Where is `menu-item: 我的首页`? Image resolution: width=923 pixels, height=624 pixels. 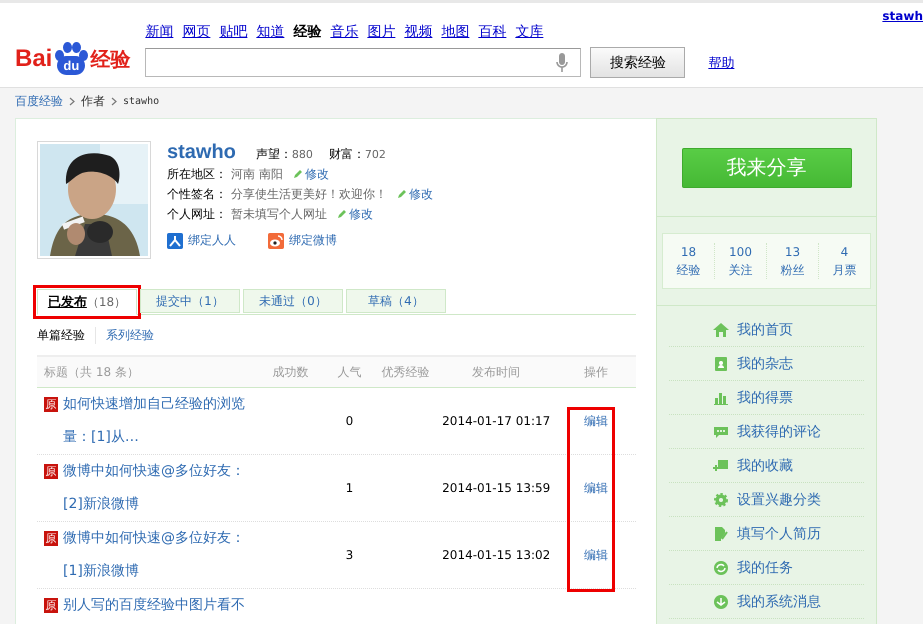 menu-item: 我的首页 is located at coordinates (766, 330).